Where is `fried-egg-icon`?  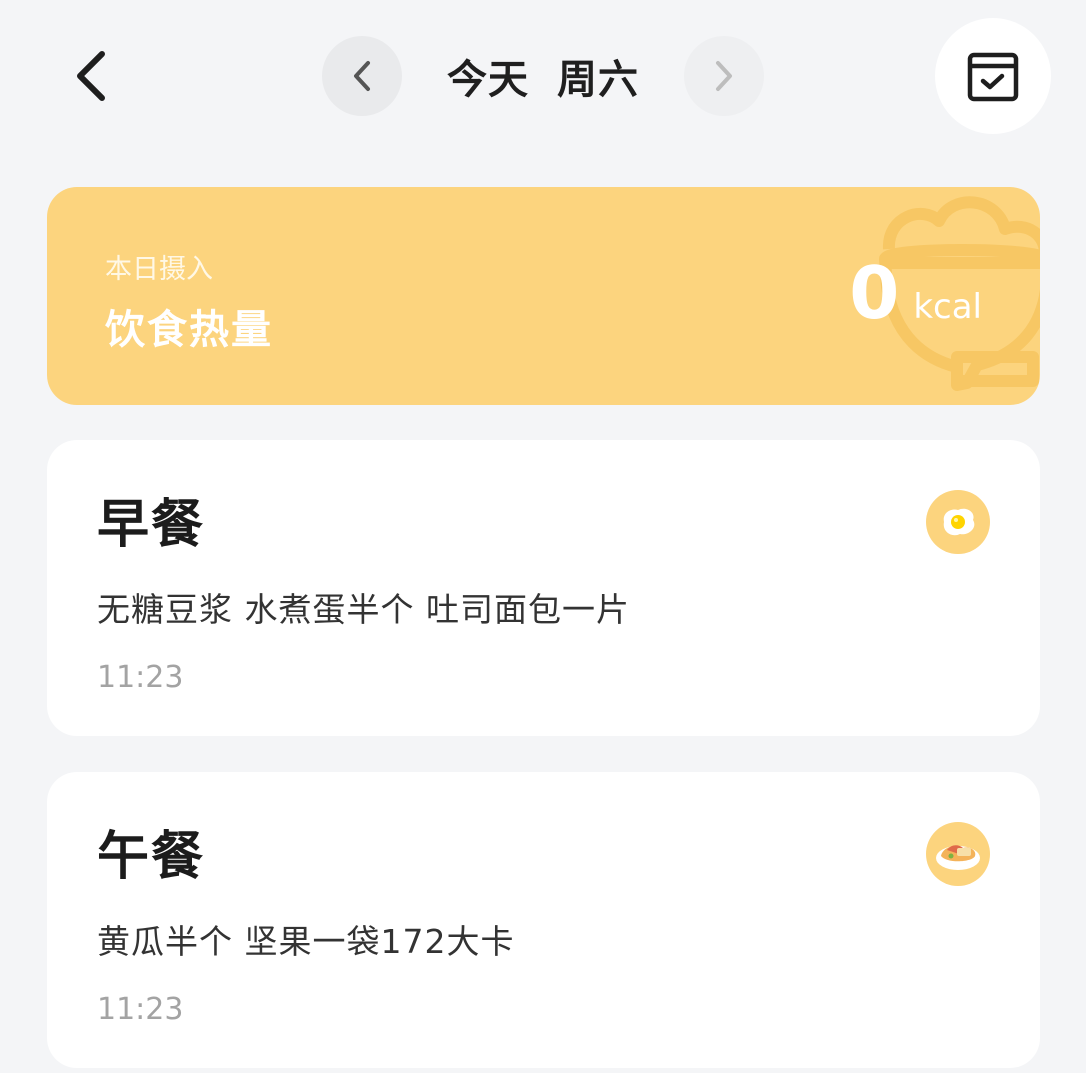
fried-egg-icon is located at coordinates (958, 522).